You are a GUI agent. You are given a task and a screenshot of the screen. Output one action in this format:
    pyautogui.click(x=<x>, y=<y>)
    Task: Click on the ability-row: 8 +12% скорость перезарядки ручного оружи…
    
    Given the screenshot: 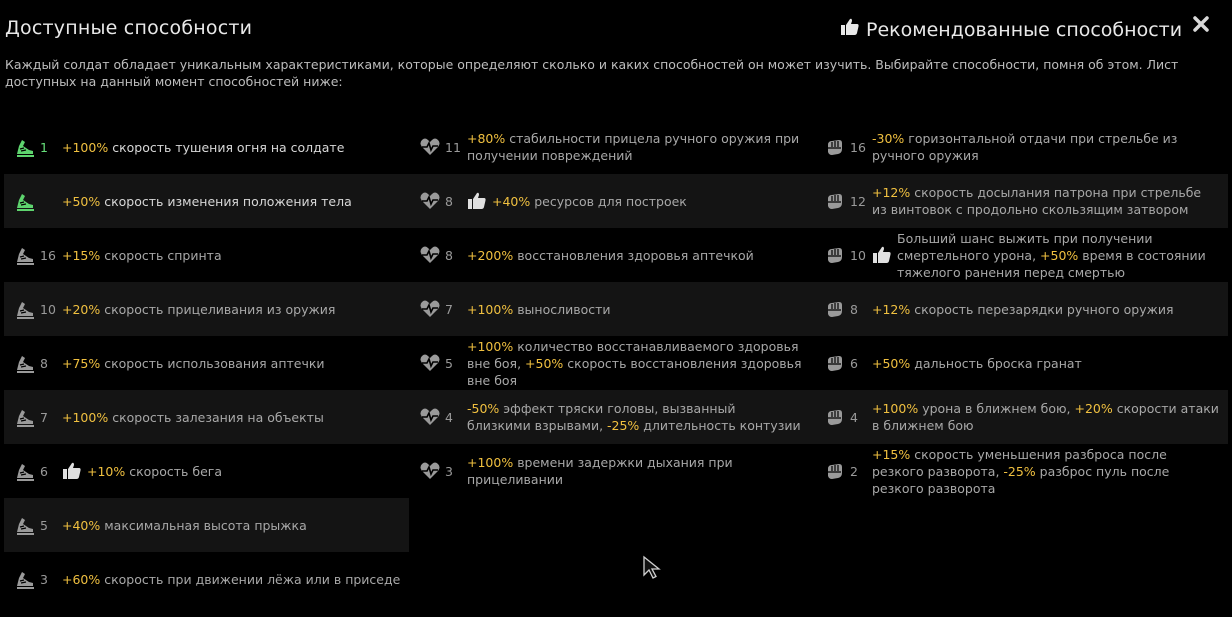 What is the action you would take?
    pyautogui.click(x=1021, y=309)
    